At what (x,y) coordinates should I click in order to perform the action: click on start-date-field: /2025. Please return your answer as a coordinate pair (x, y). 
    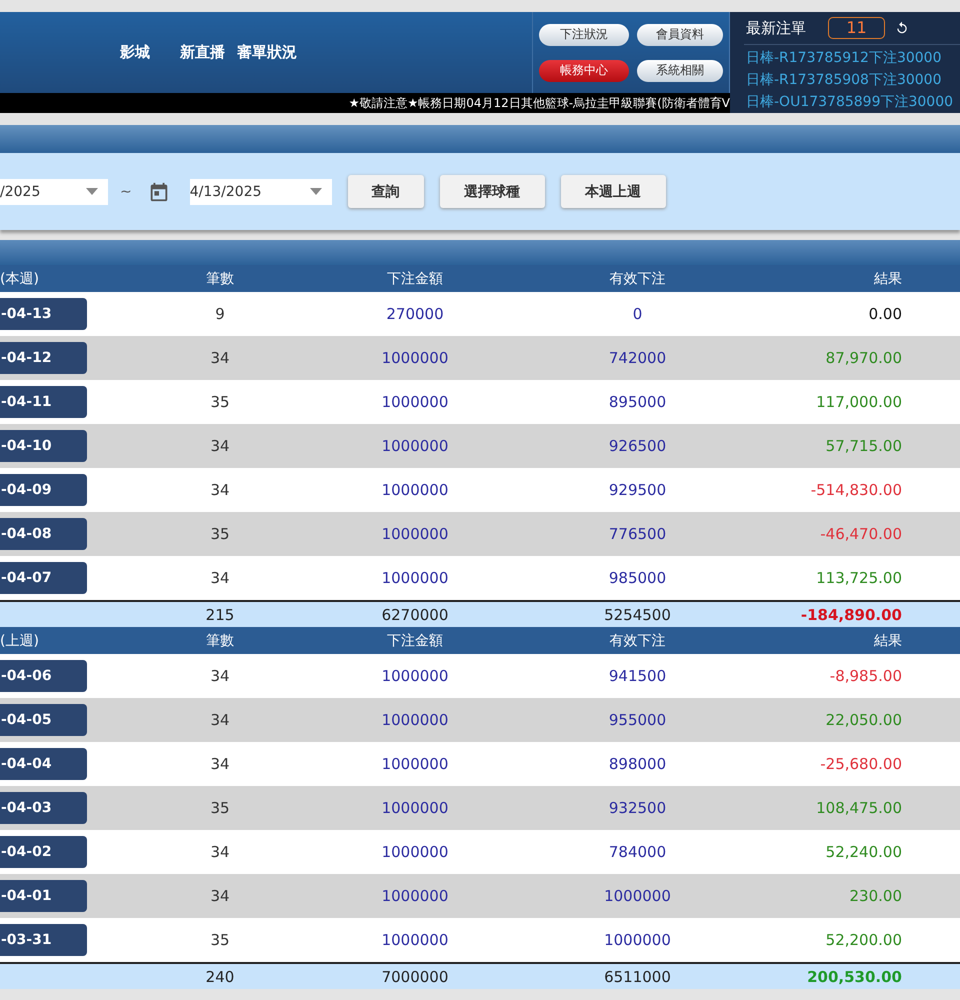
    Looking at the image, I should click on (54, 191).